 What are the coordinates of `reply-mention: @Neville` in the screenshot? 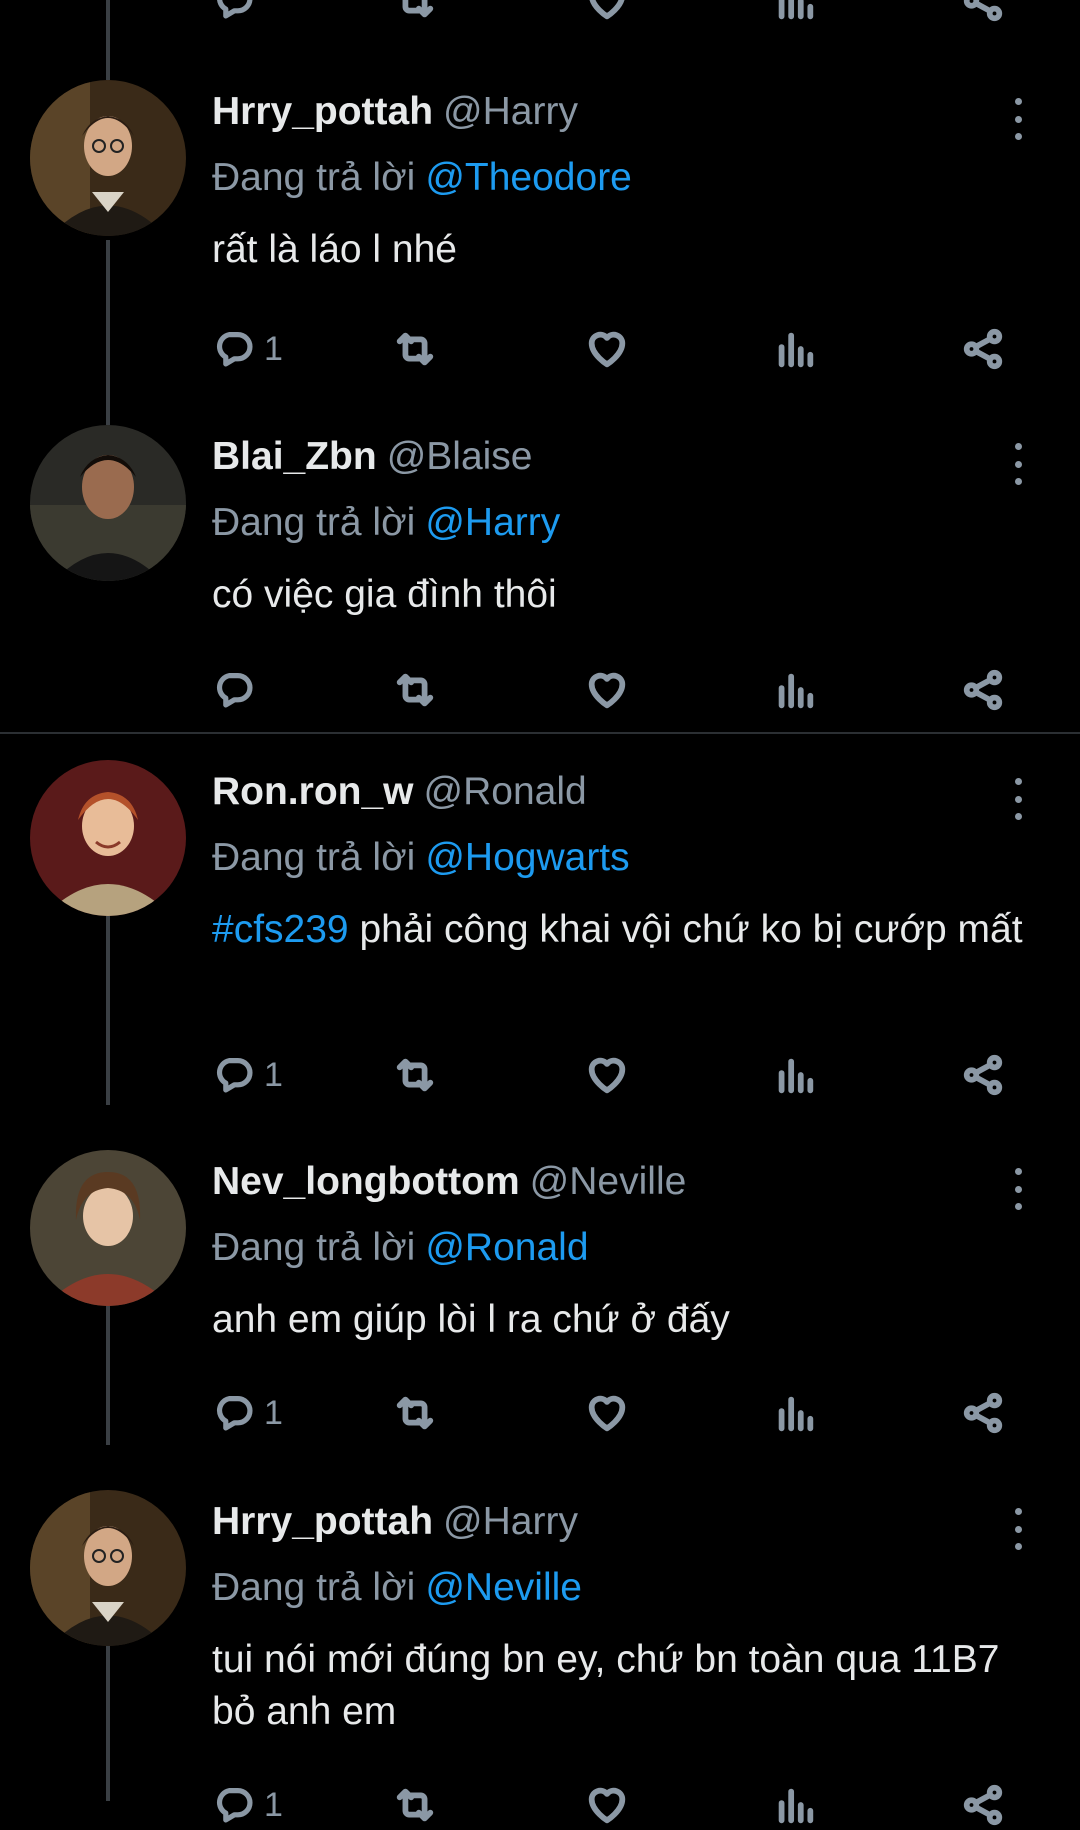 It's located at (503, 1587).